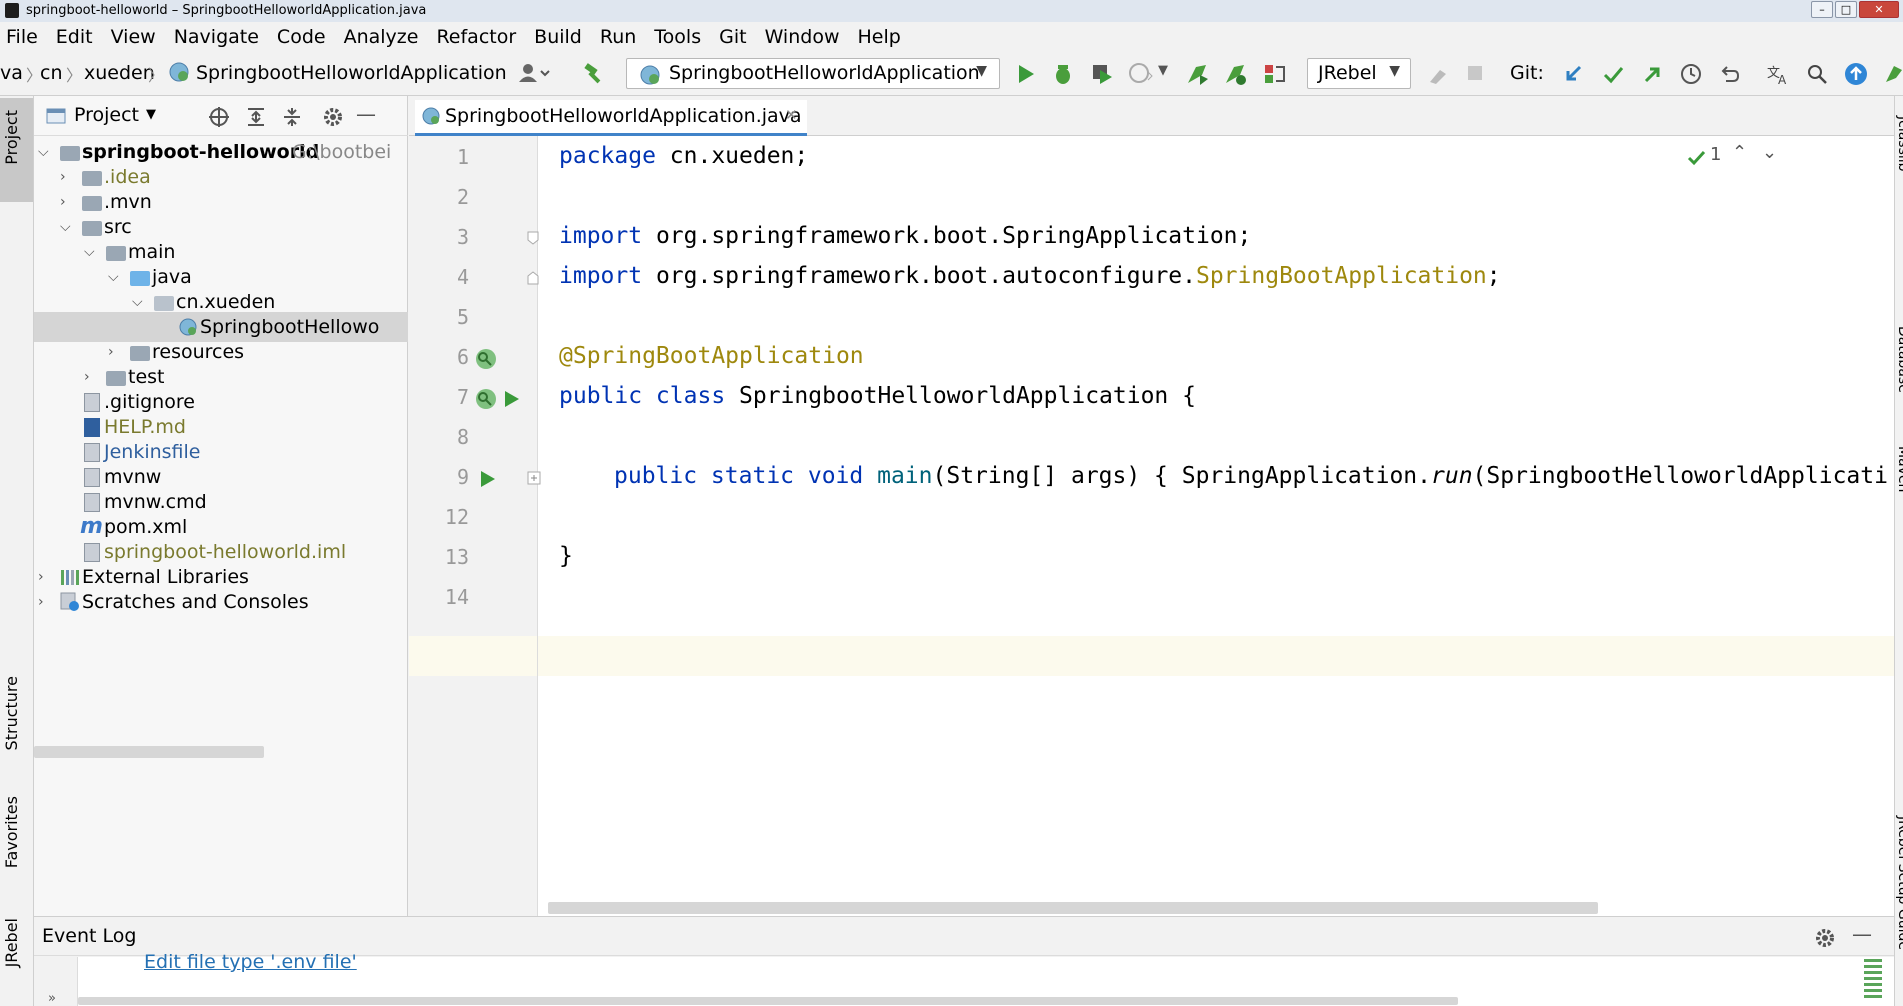  I want to click on user-account-icon, so click(534, 73).